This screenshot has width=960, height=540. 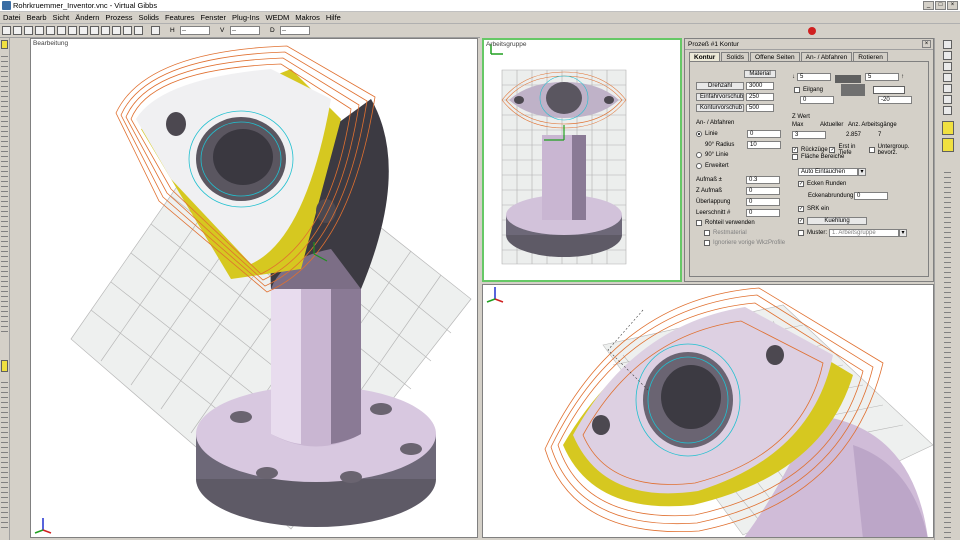 What do you see at coordinates (947, 110) in the screenshot?
I see `process-icon` at bounding box center [947, 110].